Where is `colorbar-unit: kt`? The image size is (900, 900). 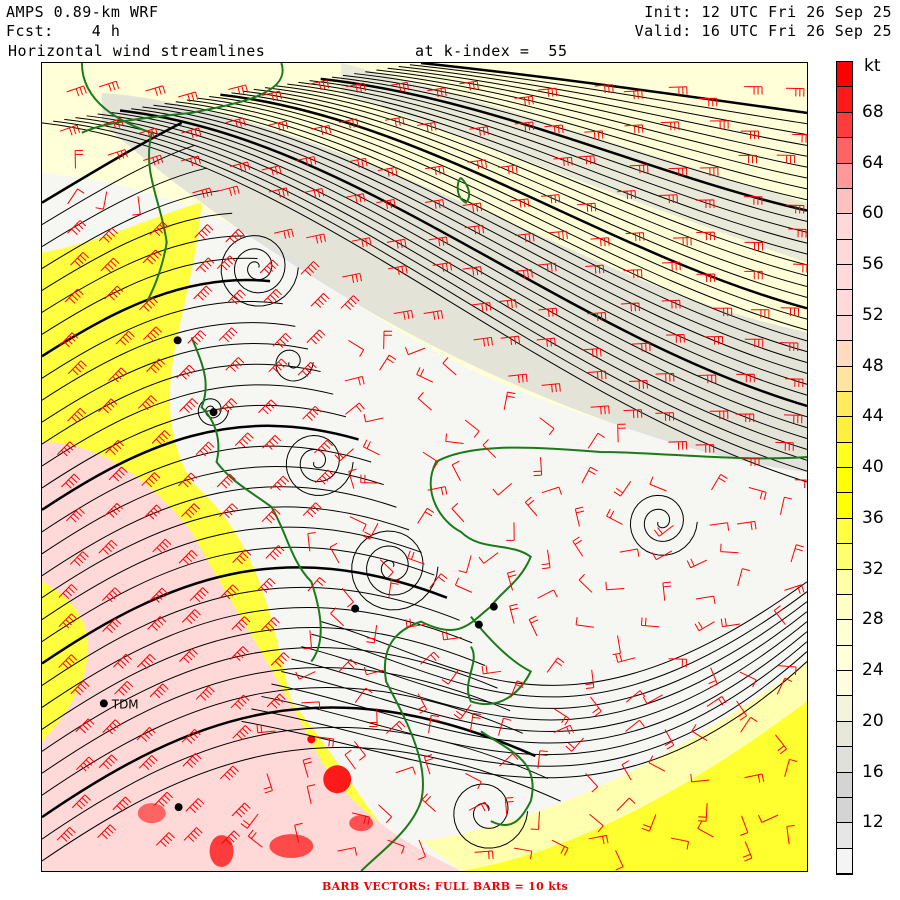 colorbar-unit: kt is located at coordinates (872, 66).